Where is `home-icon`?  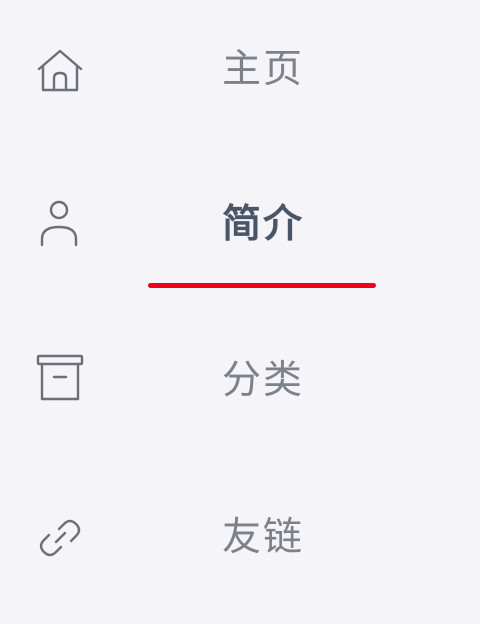
home-icon is located at coordinates (60, 70).